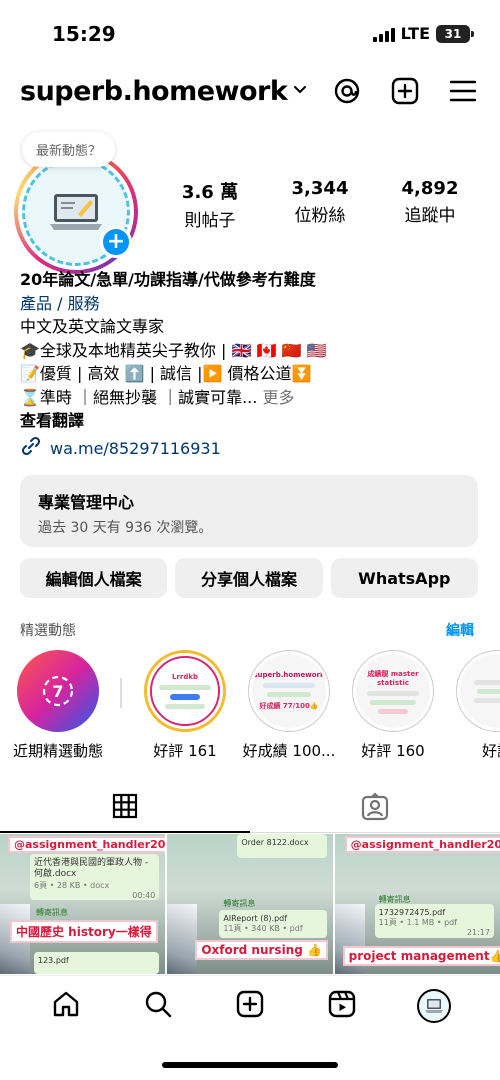 Image resolution: width=500 pixels, height=1080 pixels. What do you see at coordinates (84, 34) in the screenshot?
I see `status-time: 15:29` at bounding box center [84, 34].